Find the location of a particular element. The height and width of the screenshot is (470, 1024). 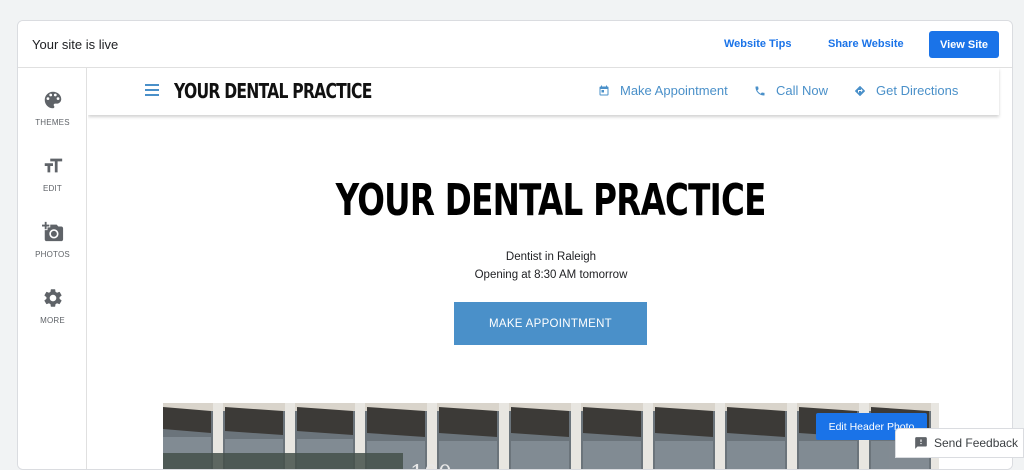

opening-hours: Opening at 8:30 AM tomorrow is located at coordinates (551, 275).